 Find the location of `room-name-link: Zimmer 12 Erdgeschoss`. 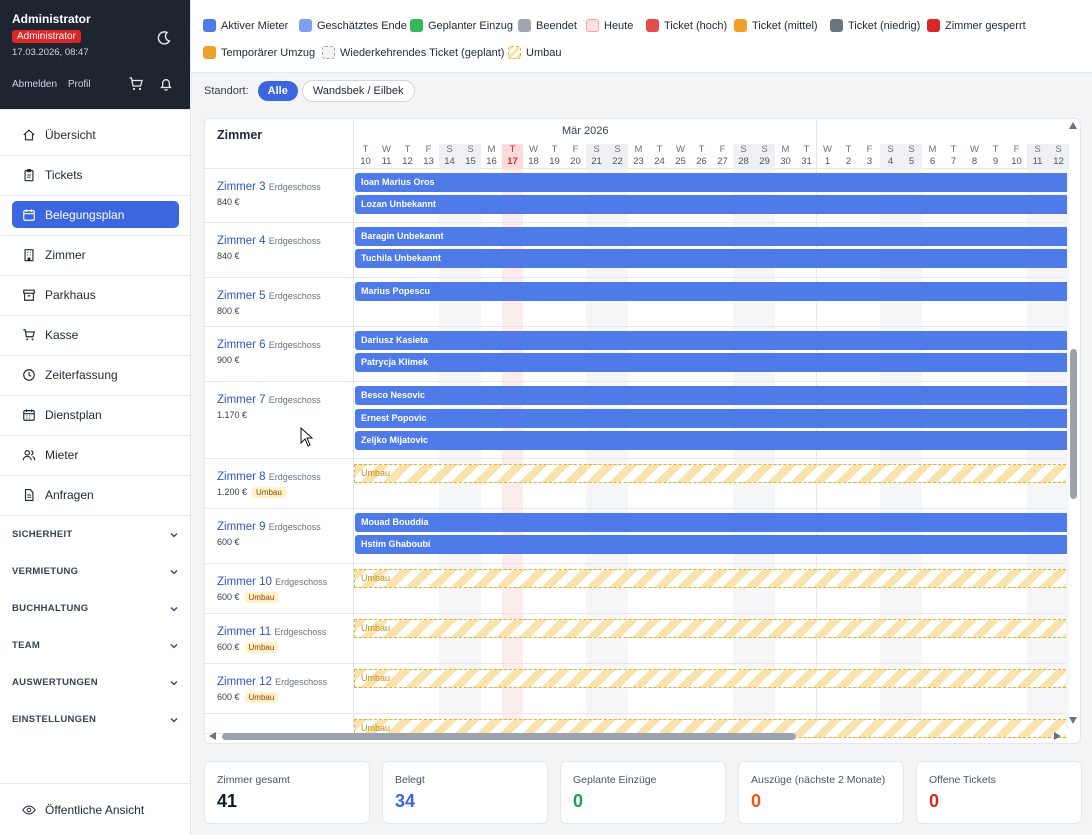

room-name-link: Zimmer 12 Erdgeschoss is located at coordinates (272, 682).